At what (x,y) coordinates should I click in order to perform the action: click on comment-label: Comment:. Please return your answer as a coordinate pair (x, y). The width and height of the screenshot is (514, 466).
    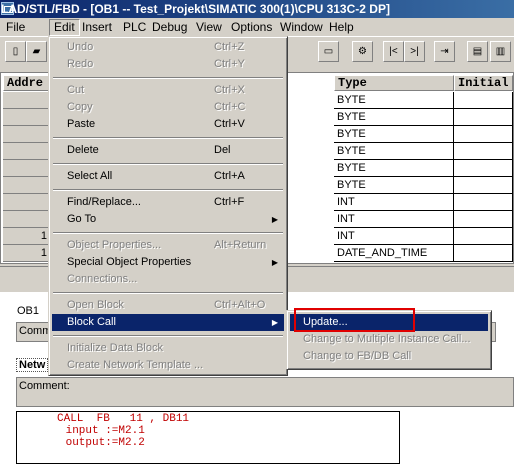
    Looking at the image, I should click on (44, 386).